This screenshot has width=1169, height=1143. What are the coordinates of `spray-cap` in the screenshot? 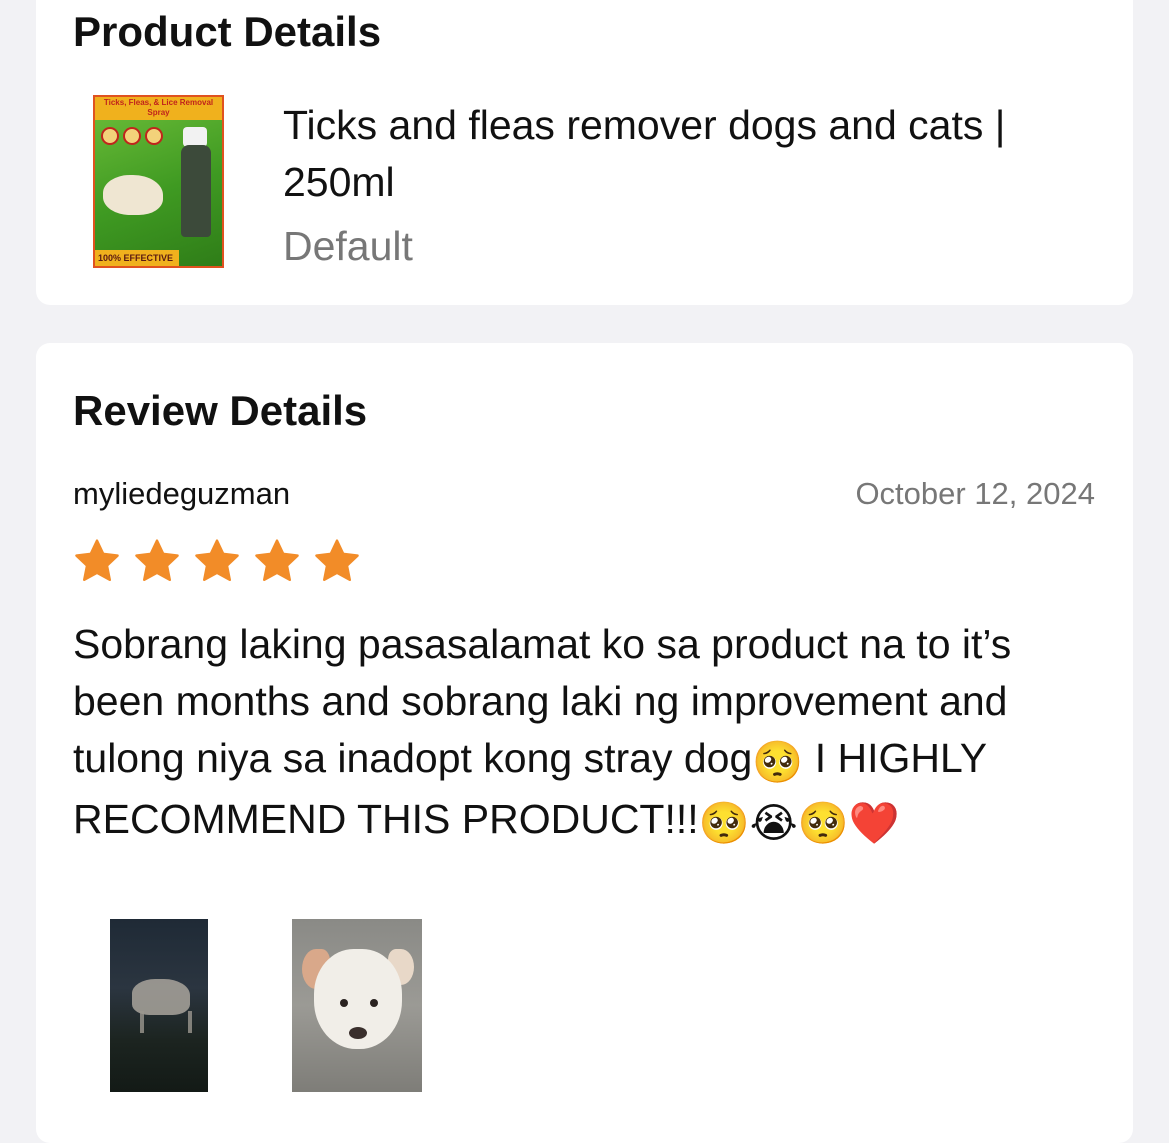 It's located at (195, 137).